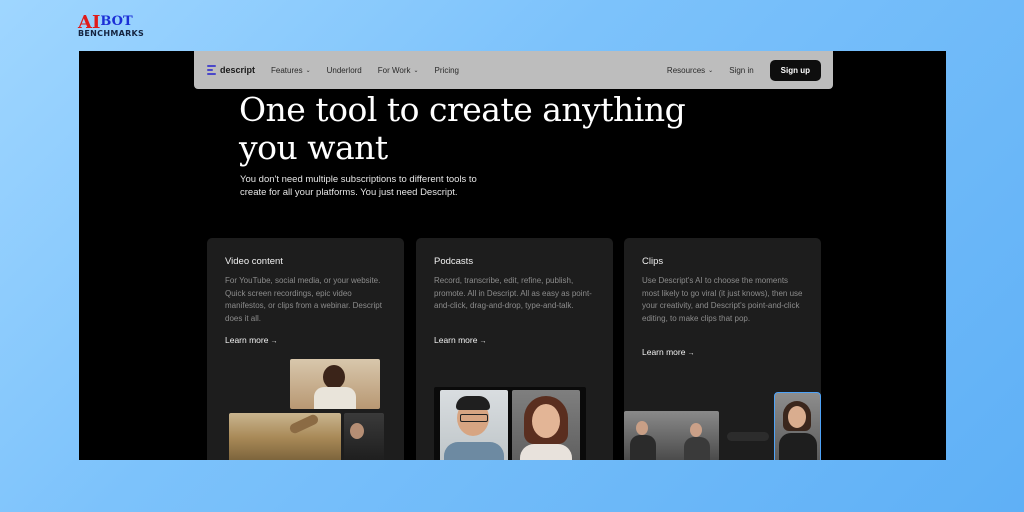 This screenshot has width=1024, height=512. I want to click on nav-pricing: Pricing, so click(447, 70).